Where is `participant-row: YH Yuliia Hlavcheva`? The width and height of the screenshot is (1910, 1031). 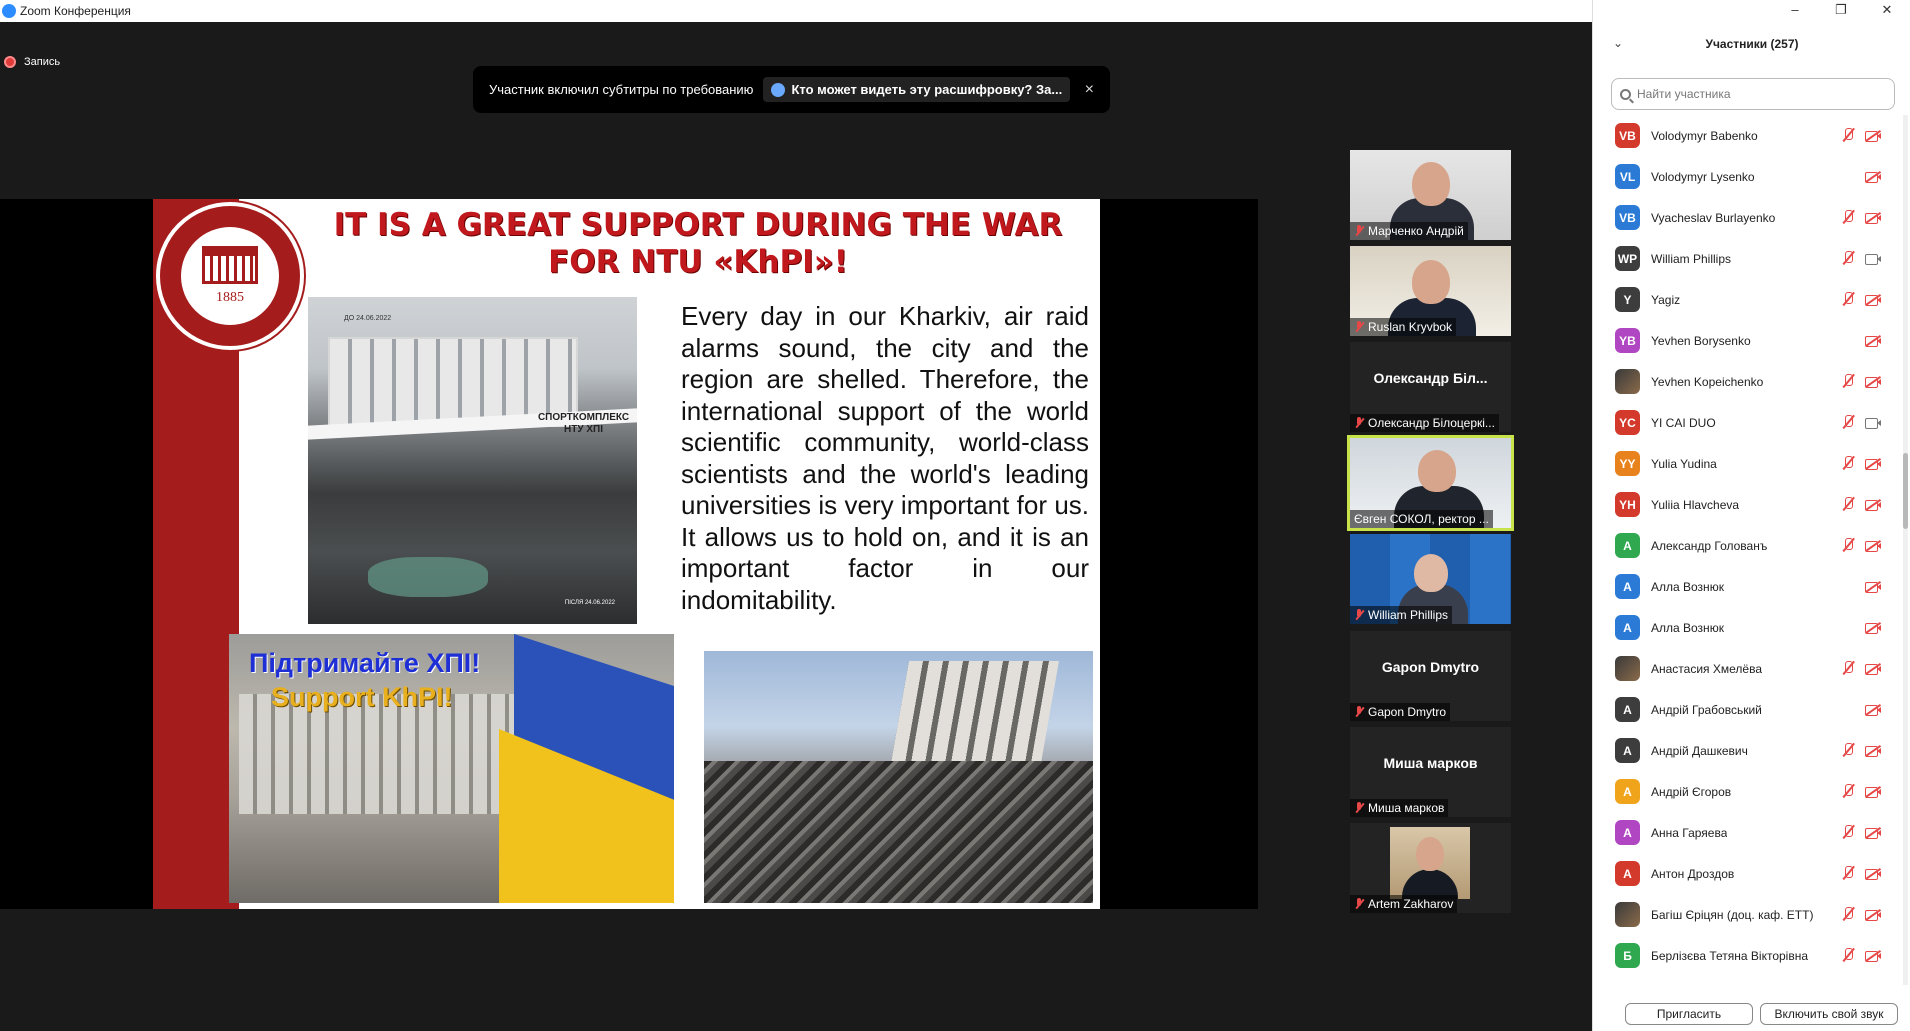
participant-row: YH Yuliia Hlavcheva is located at coordinates (1746, 504).